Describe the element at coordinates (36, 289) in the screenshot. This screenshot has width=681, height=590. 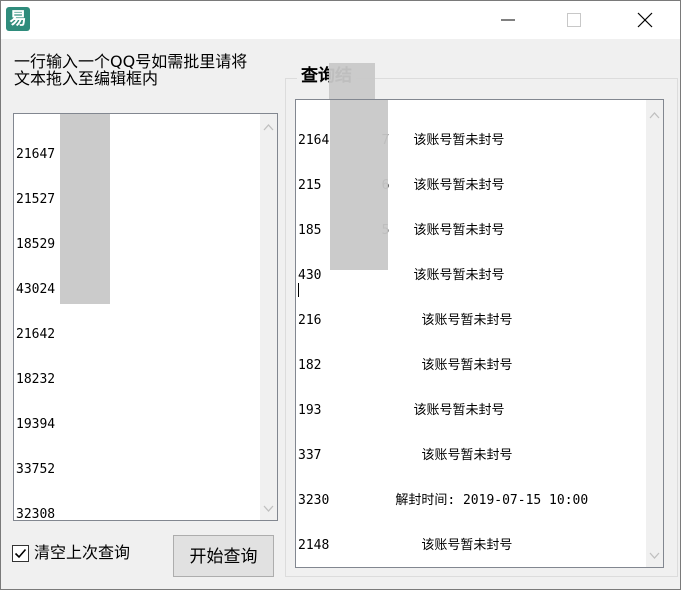
I see `input-line: 43024` at that location.